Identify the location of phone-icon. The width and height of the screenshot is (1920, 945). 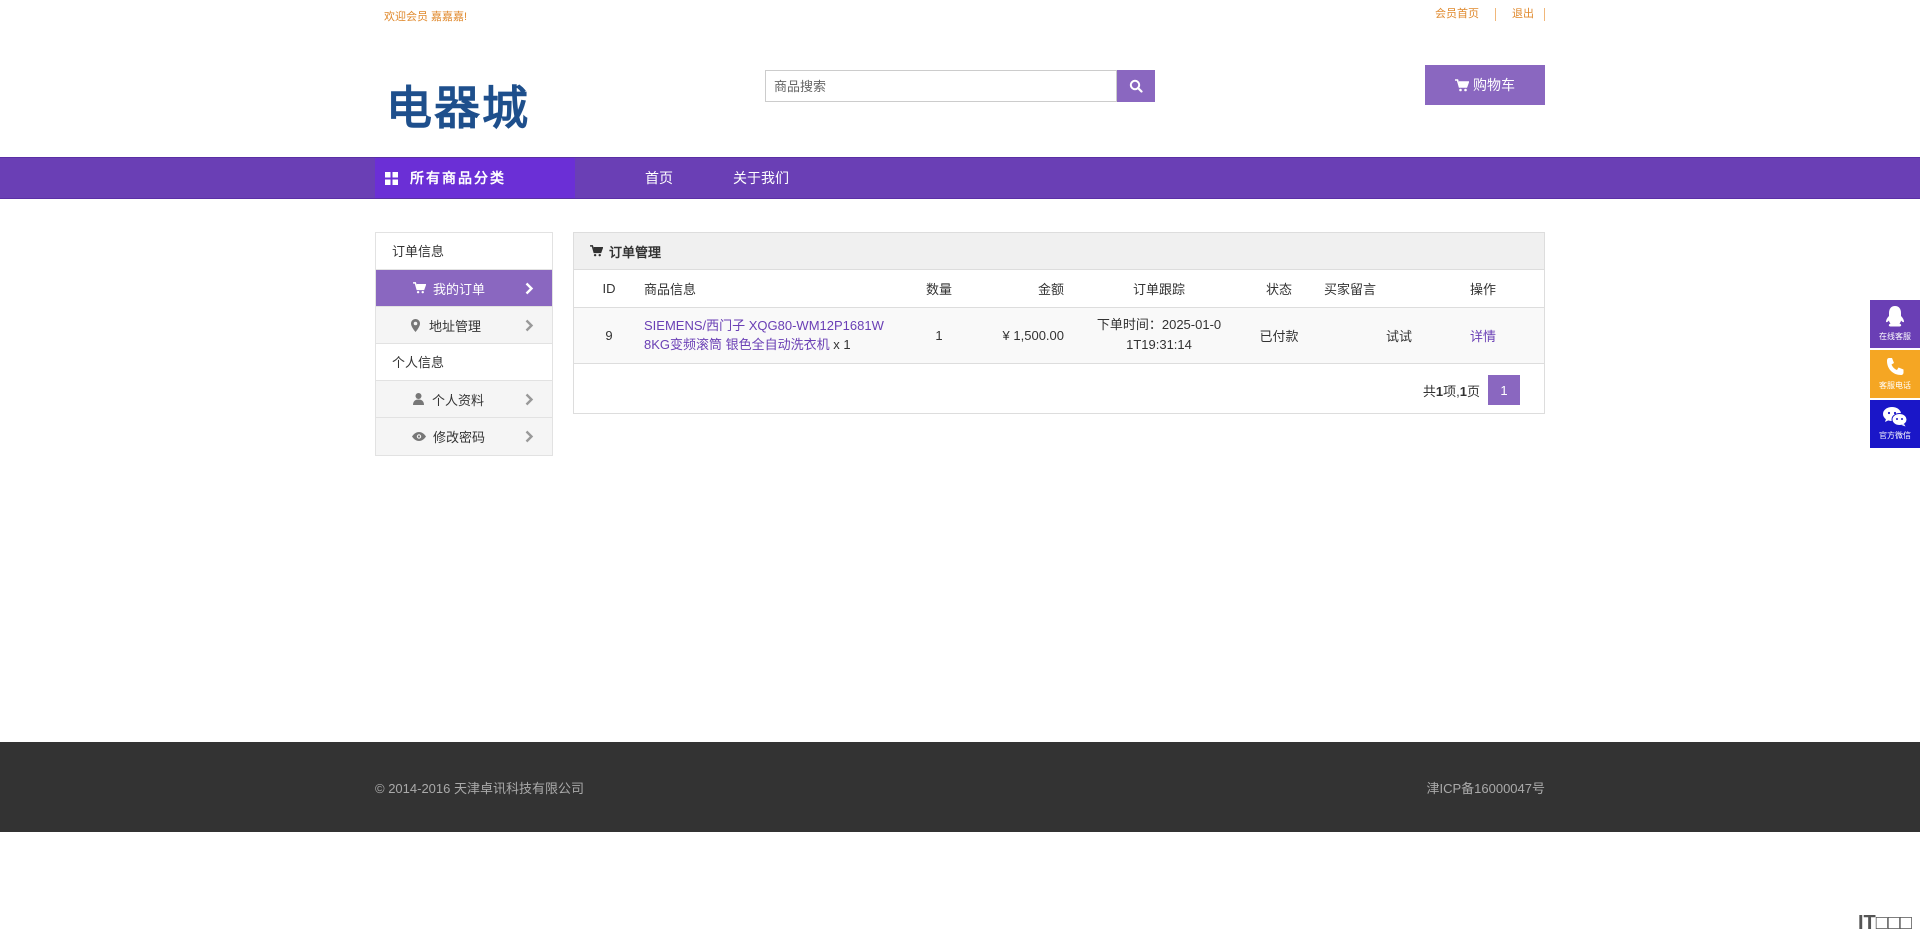
(1895, 366).